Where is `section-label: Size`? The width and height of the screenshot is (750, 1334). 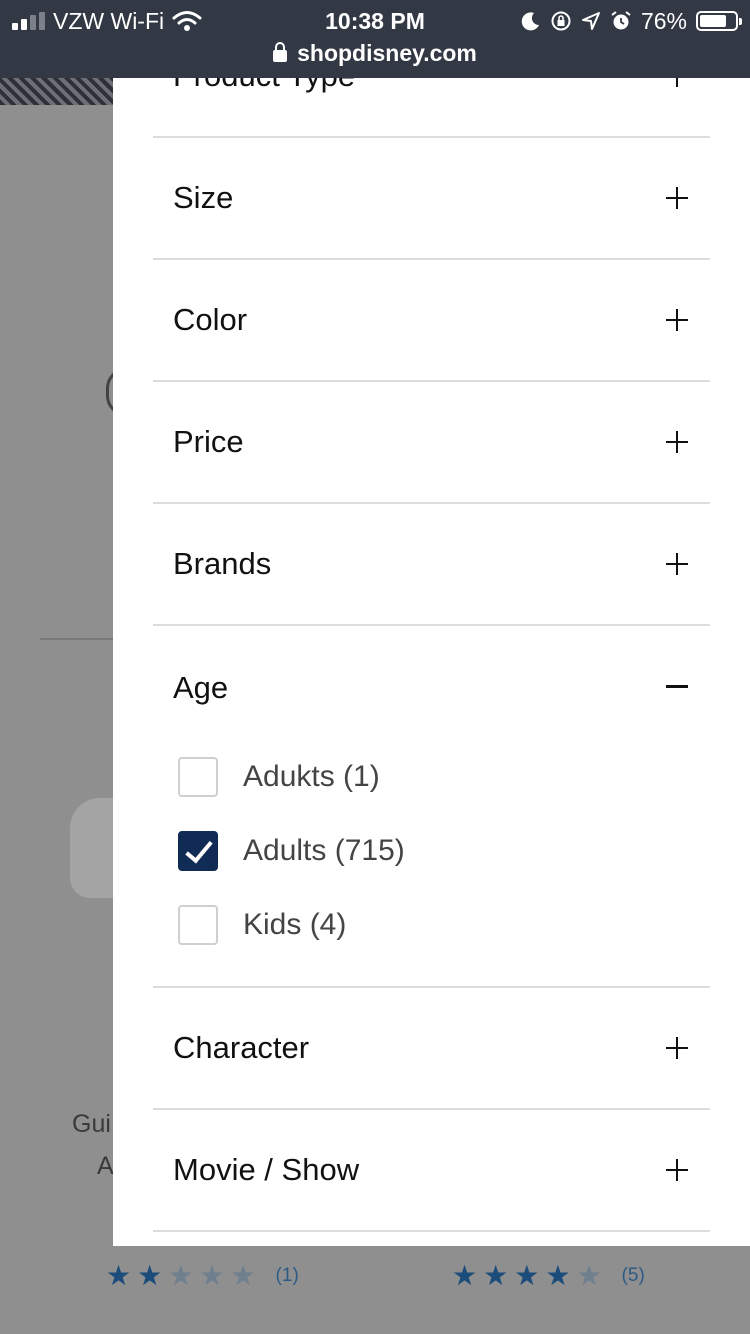 section-label: Size is located at coordinates (203, 197).